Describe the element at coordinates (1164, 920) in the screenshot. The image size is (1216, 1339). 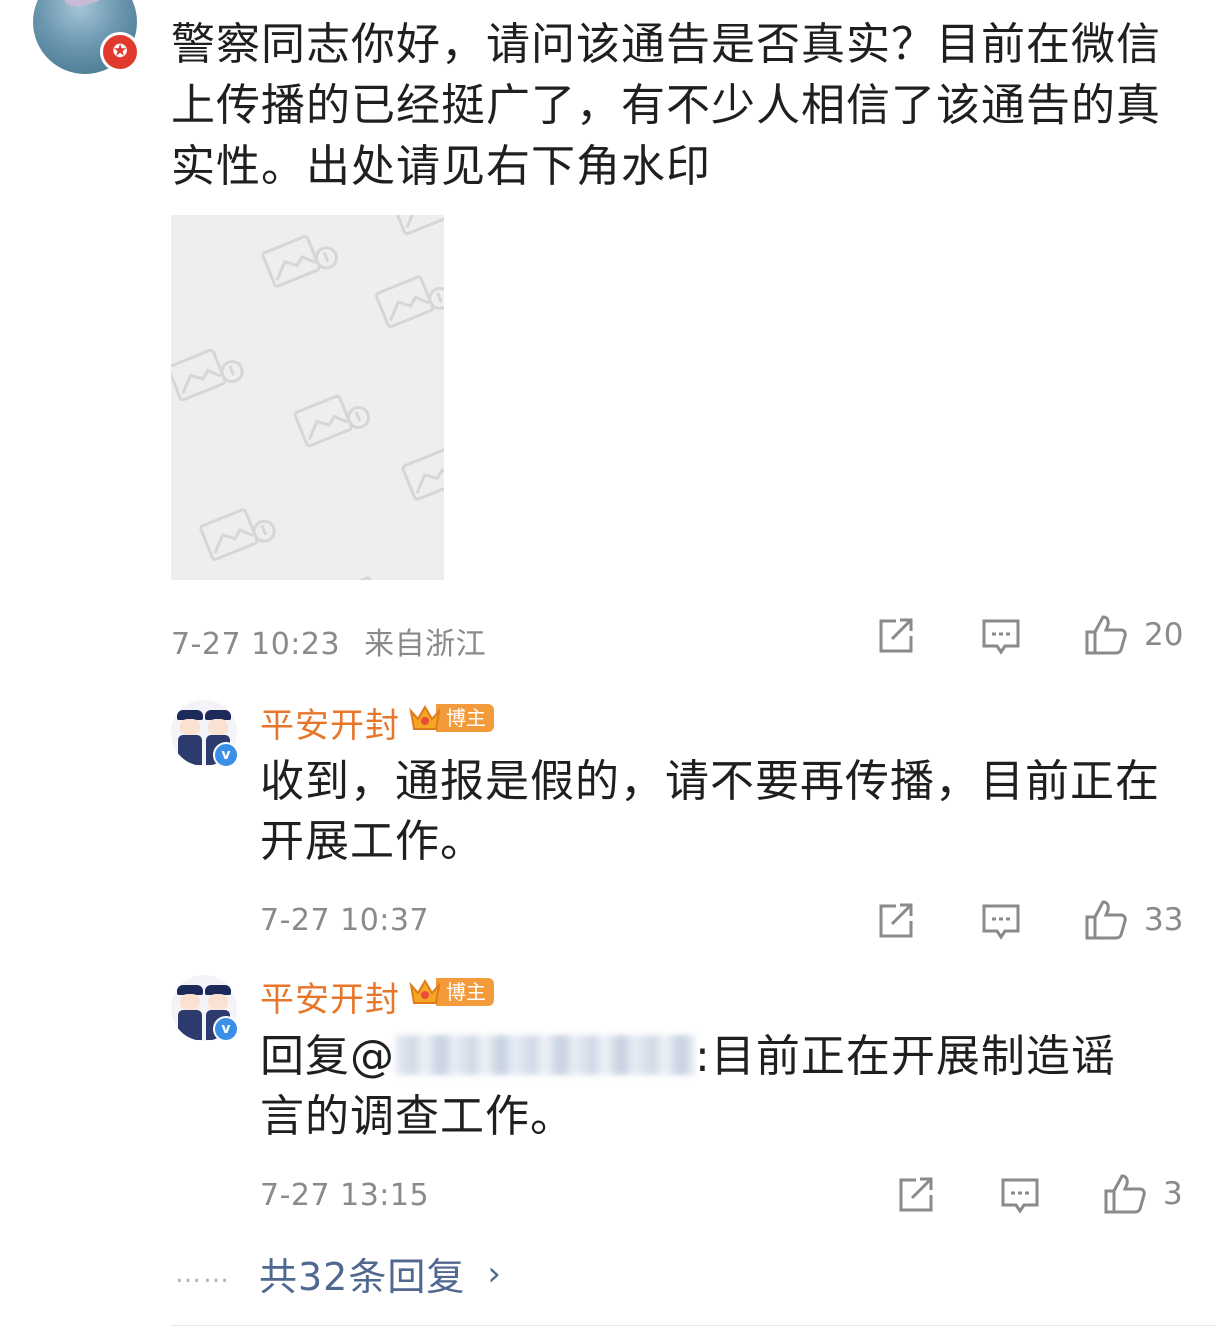
I see `like-count: 33` at that location.